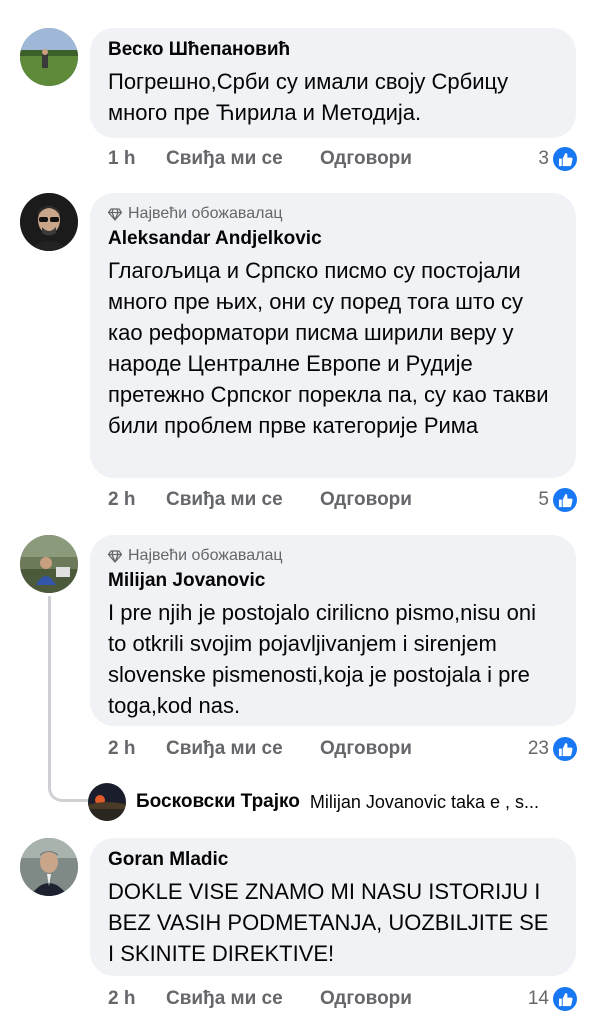  I want to click on reply-thread-line, so click(70, 699).